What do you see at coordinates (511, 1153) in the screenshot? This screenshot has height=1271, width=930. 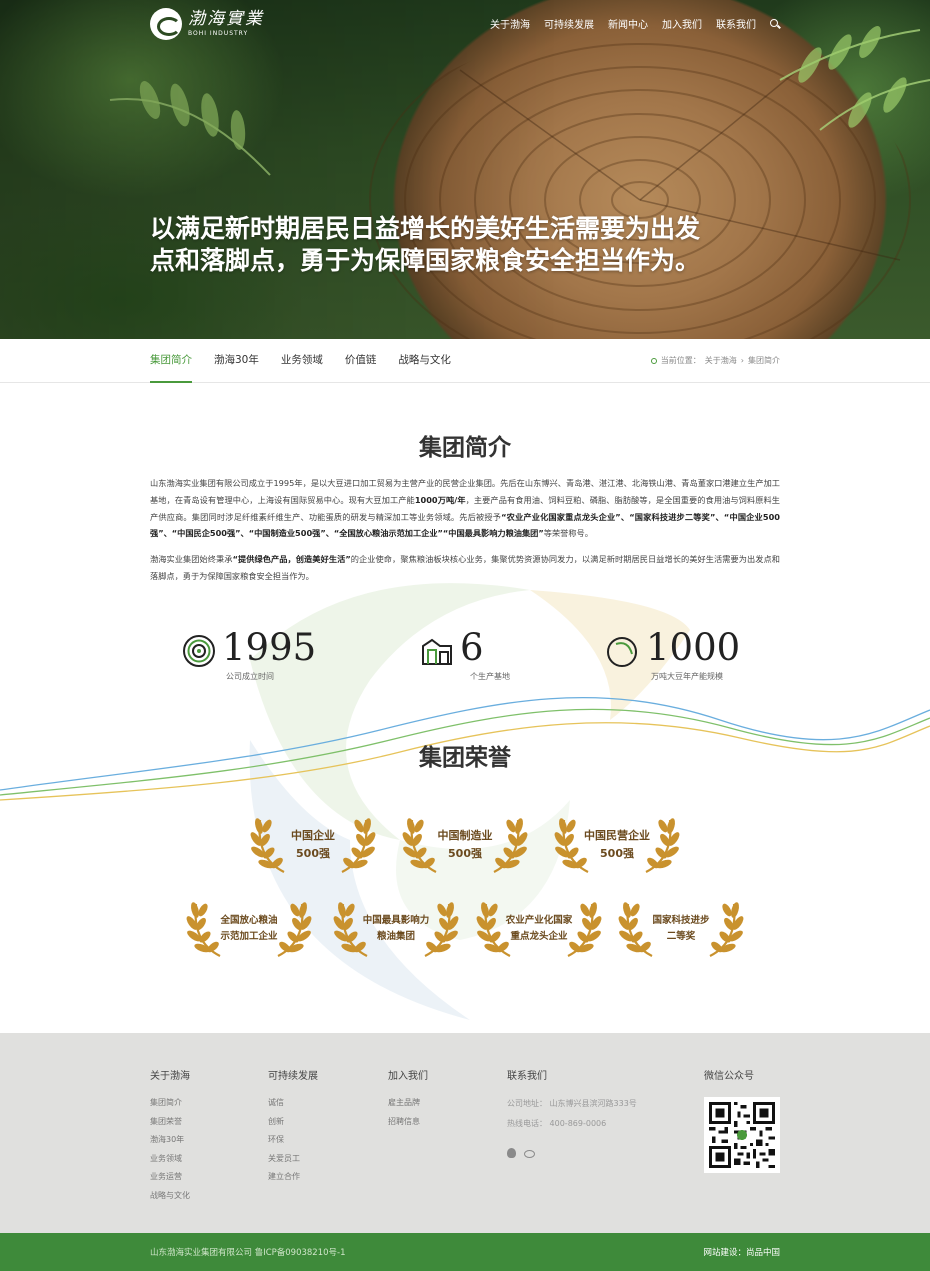 I see `qq-icon` at bounding box center [511, 1153].